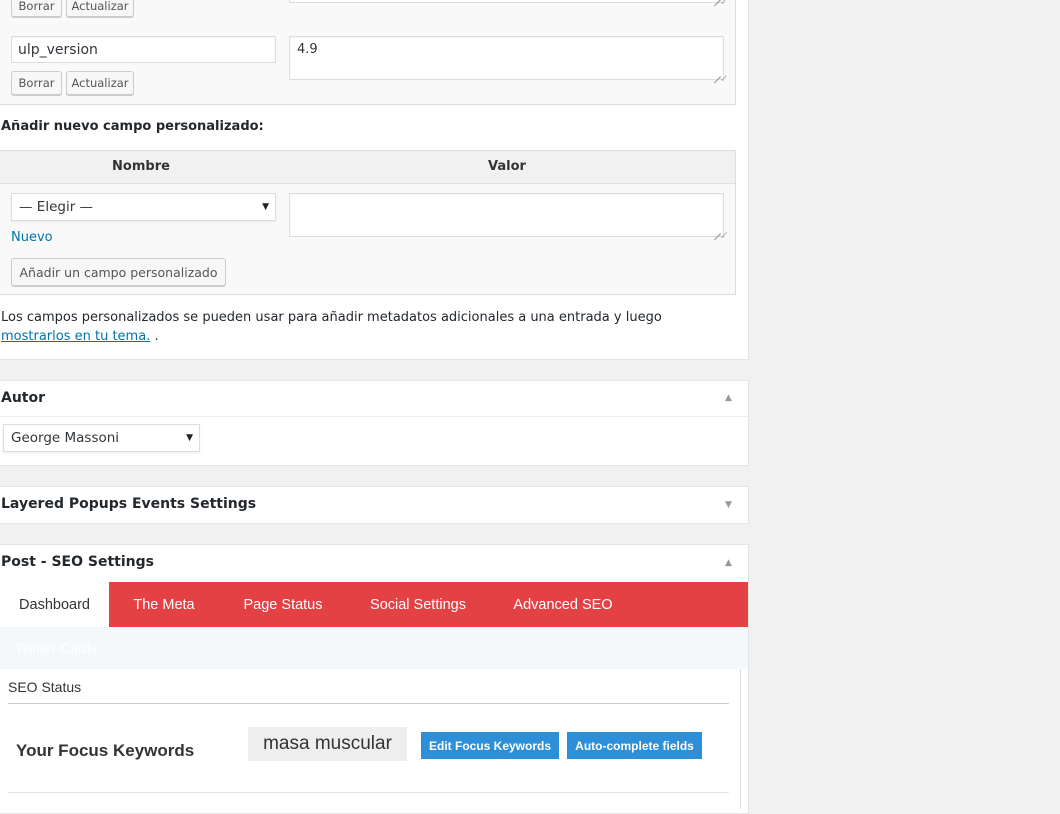  Describe the element at coordinates (45, 687) in the screenshot. I see `seo-status-label: SEO Status` at that location.